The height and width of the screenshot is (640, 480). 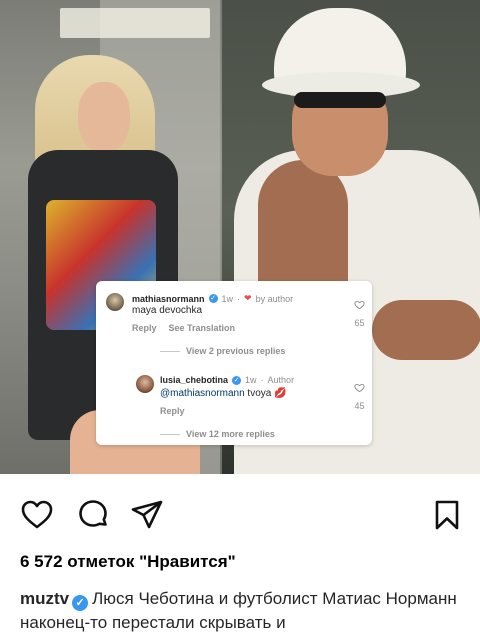 I want to click on caption-username: muztv, so click(x=44, y=598).